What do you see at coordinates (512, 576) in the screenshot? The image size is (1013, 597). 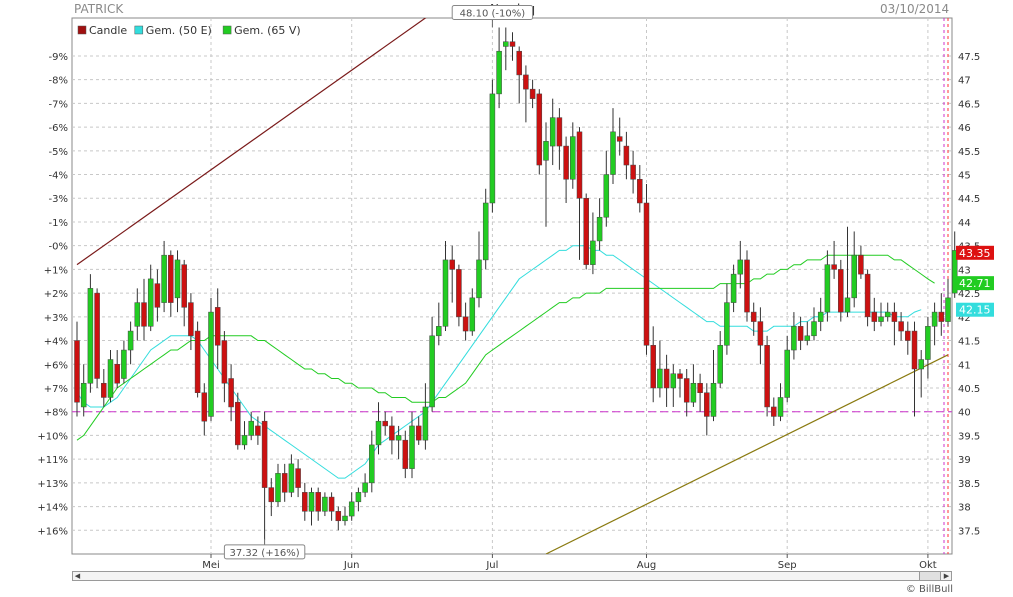 I see `chart-scrollbar: ◀ ▶` at bounding box center [512, 576].